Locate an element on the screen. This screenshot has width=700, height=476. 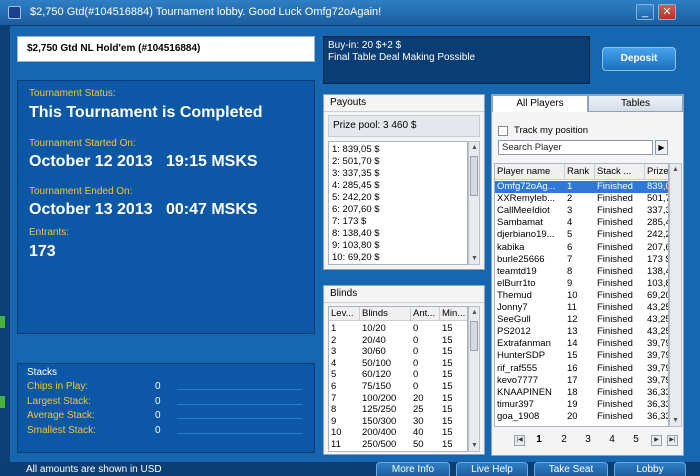
page-link-4: 4 is located at coordinates (612, 439).